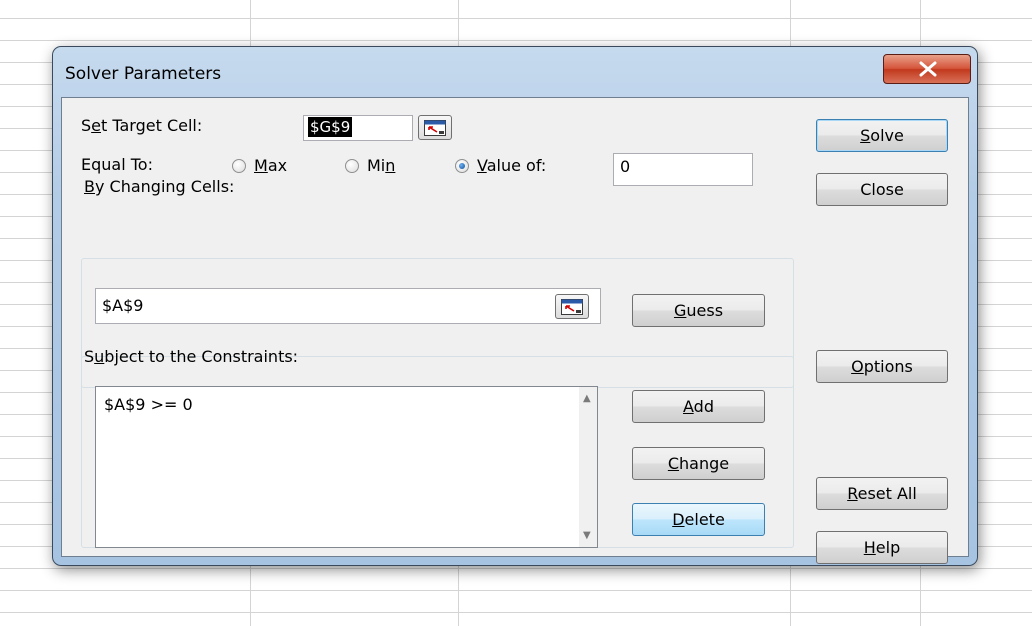 The image size is (1032, 626). Describe the element at coordinates (330, 127) in the screenshot. I see `target-cell-value: $G$9` at that location.